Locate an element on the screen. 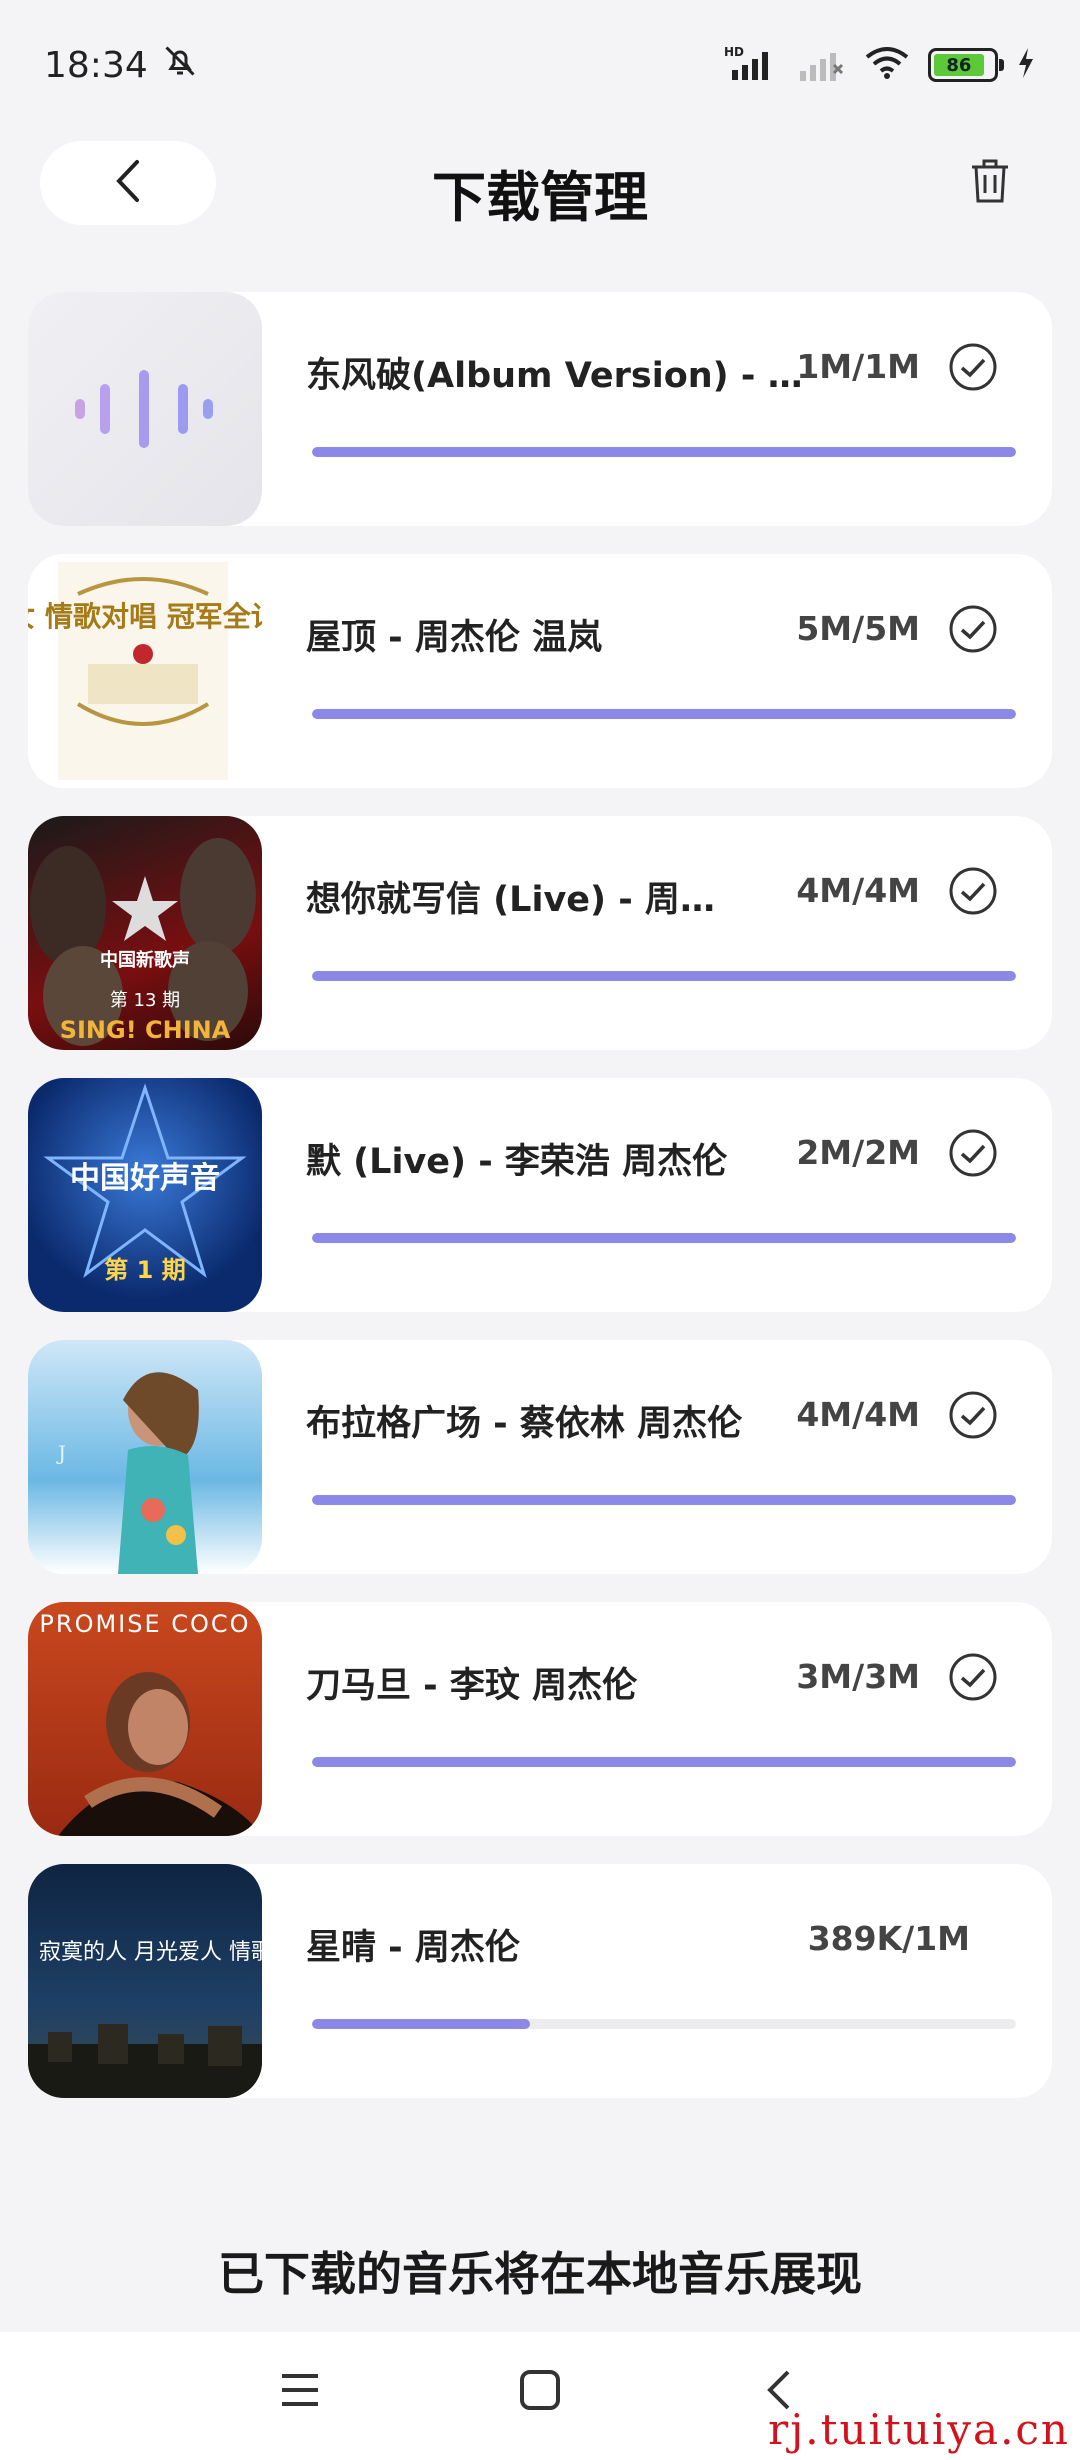 The width and height of the screenshot is (1080, 2460). cover-title: 寂寞的人 月光爱人 情歌精选 is located at coordinates (150, 1952).